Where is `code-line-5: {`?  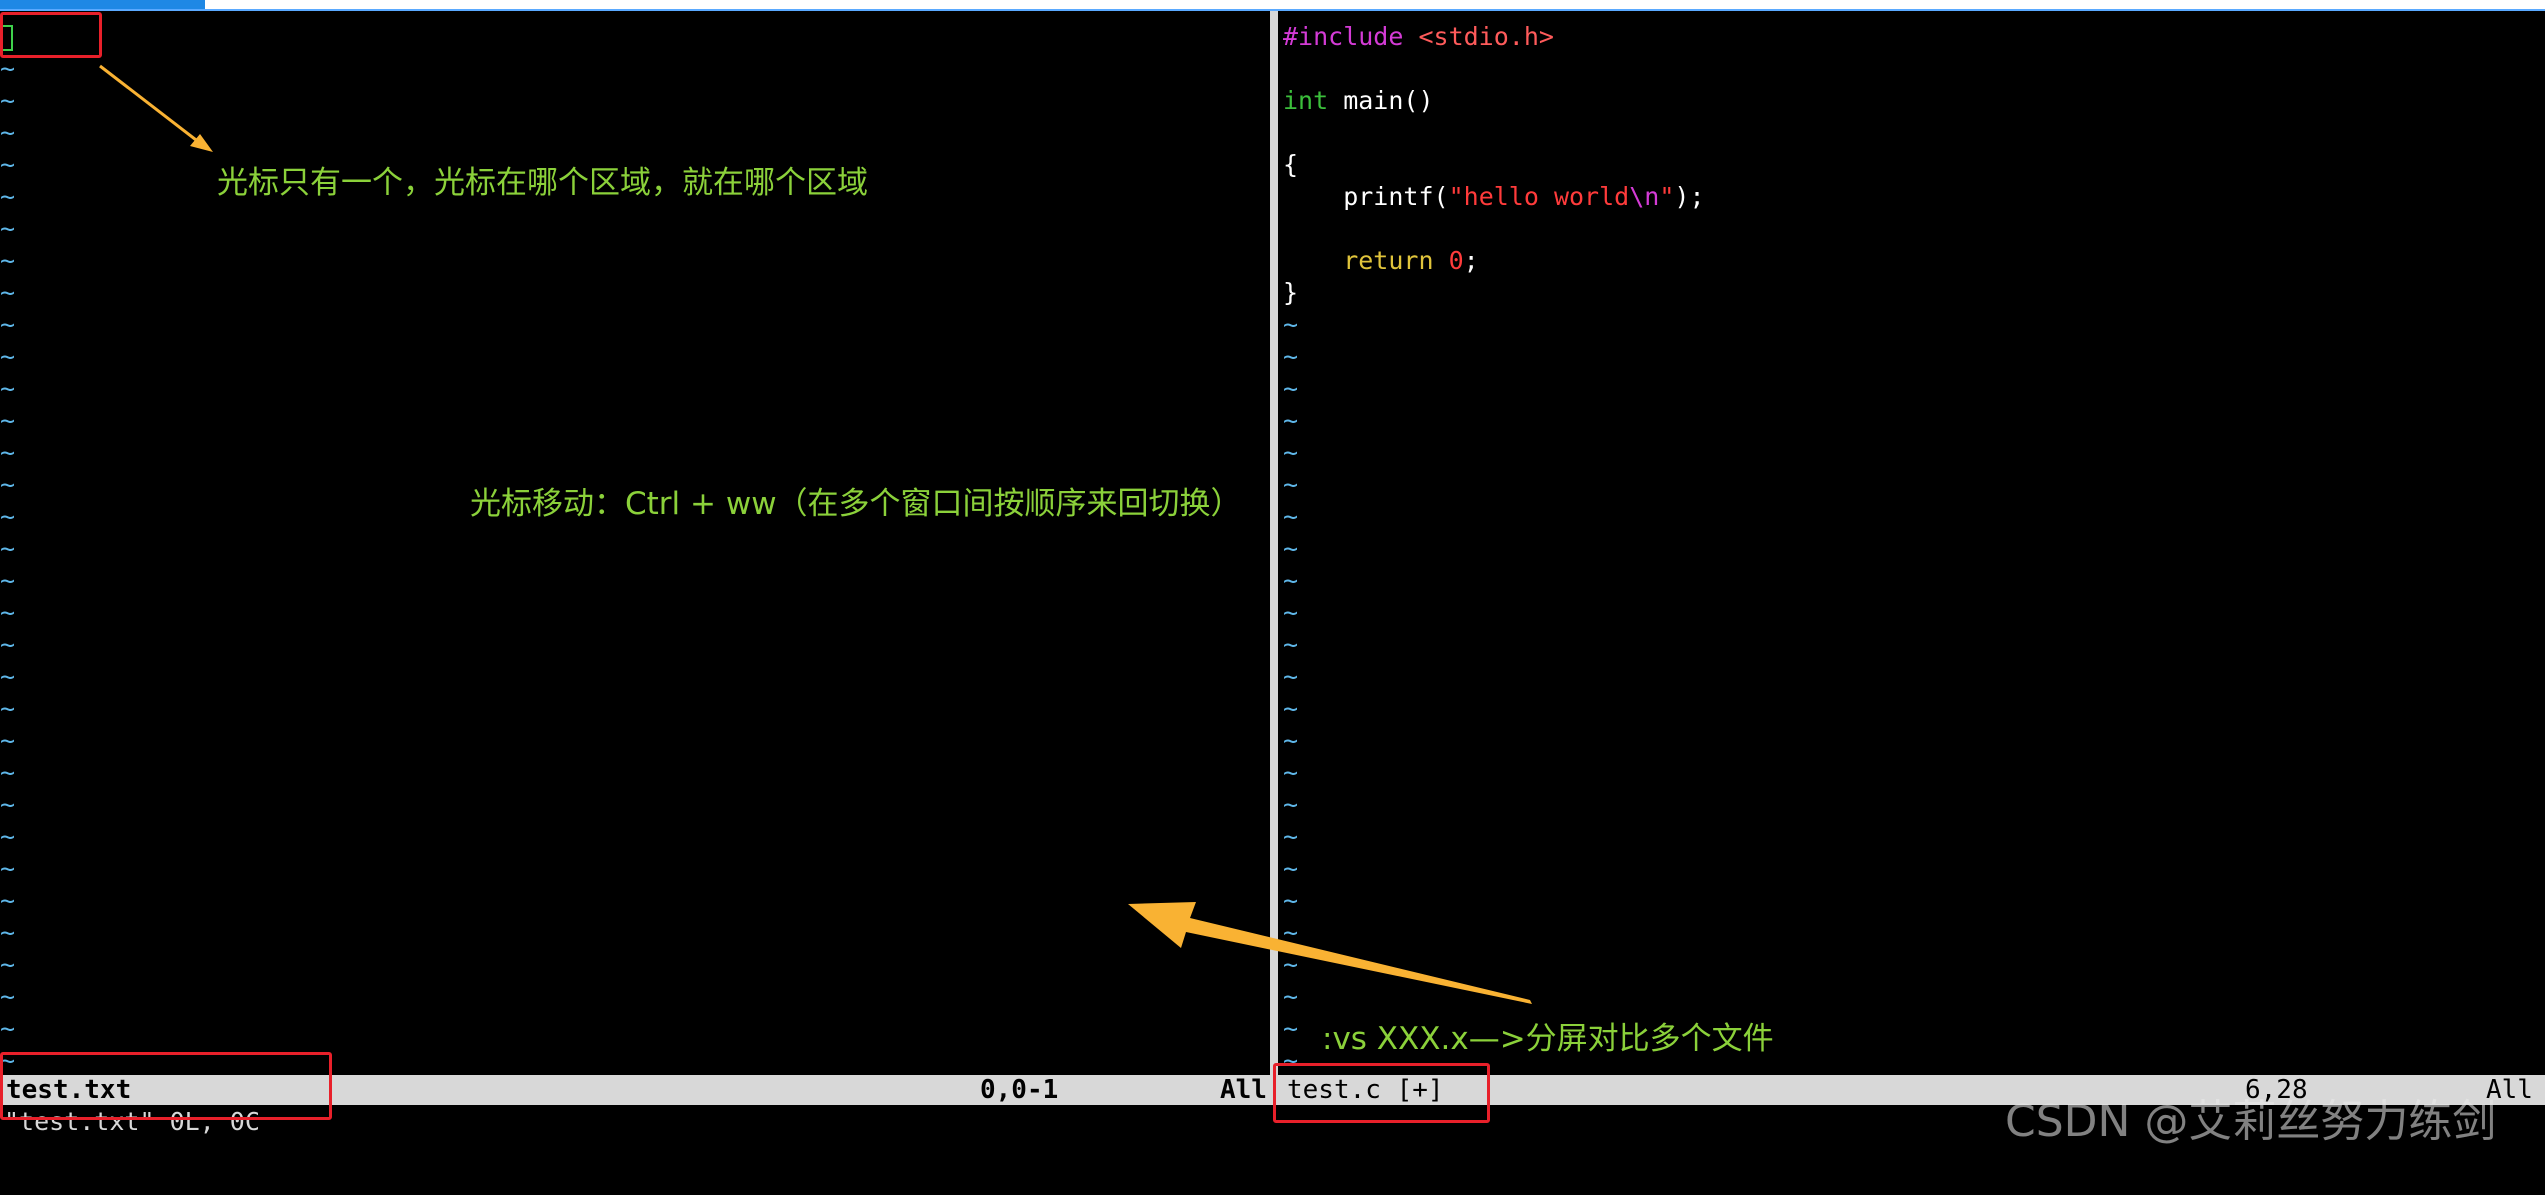 code-line-5: { is located at coordinates (1291, 164).